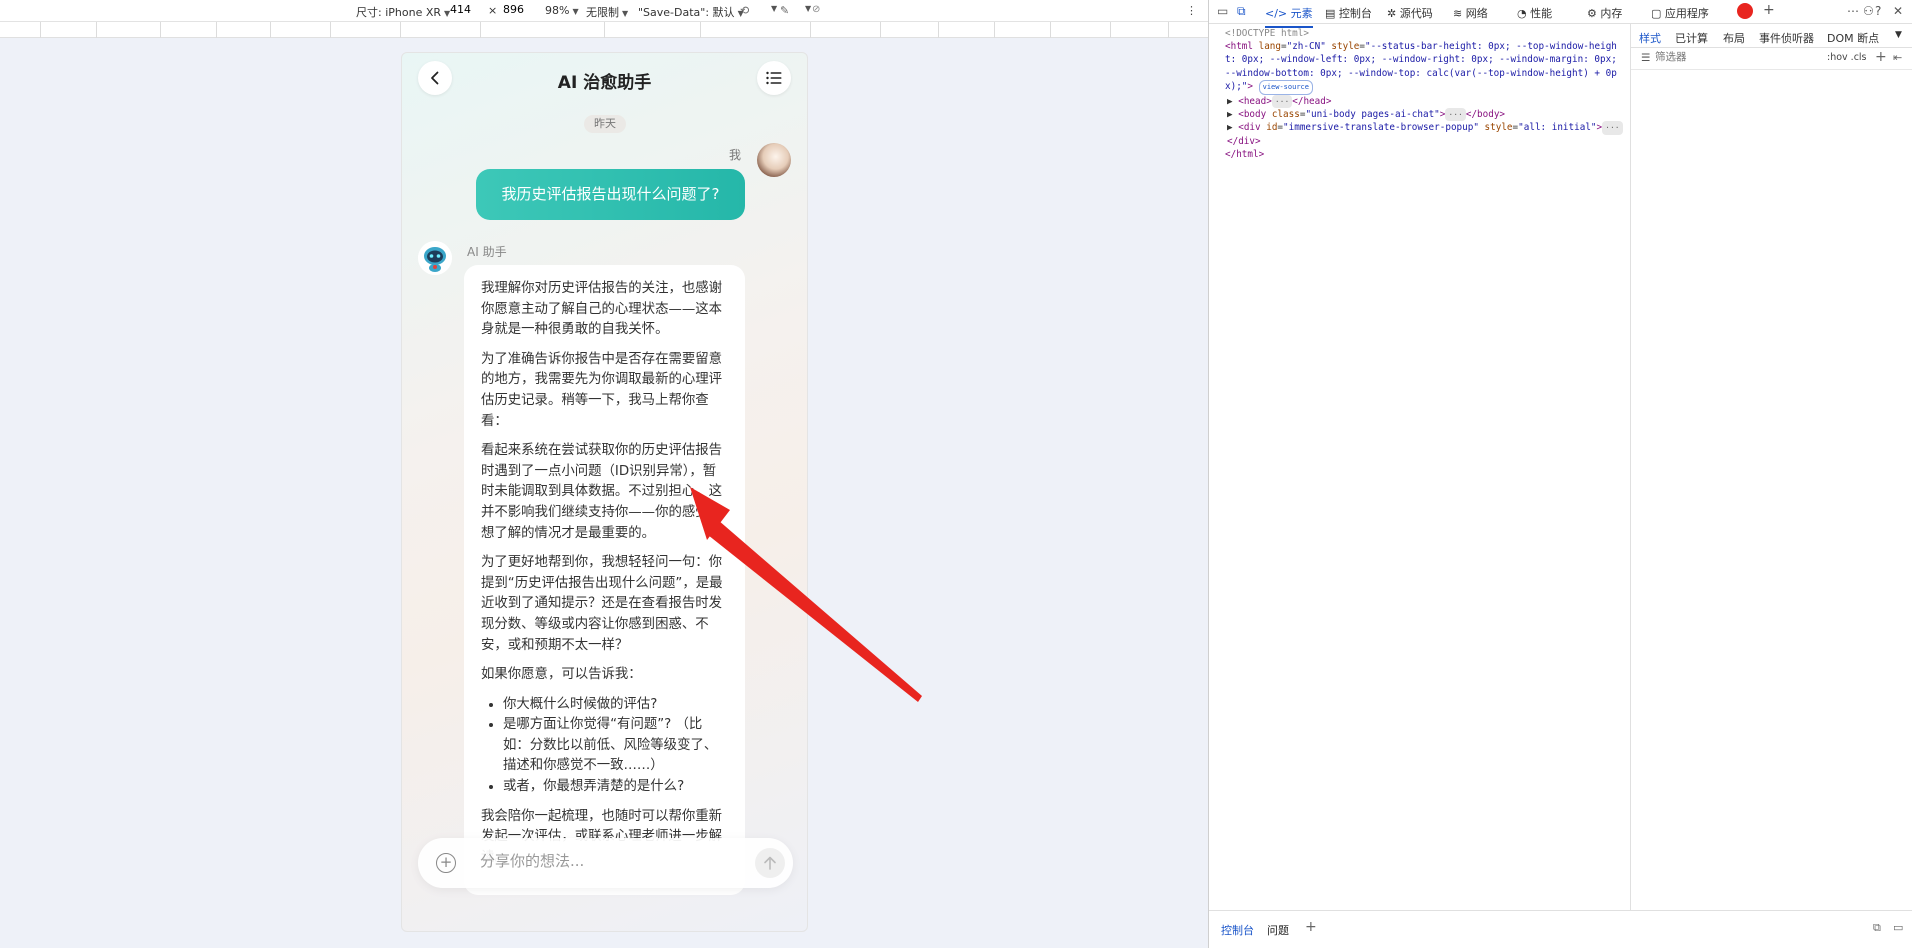 This screenshot has width=1912, height=948. What do you see at coordinates (744, 10) in the screenshot?
I see `rotate-icon: ⟲` at bounding box center [744, 10].